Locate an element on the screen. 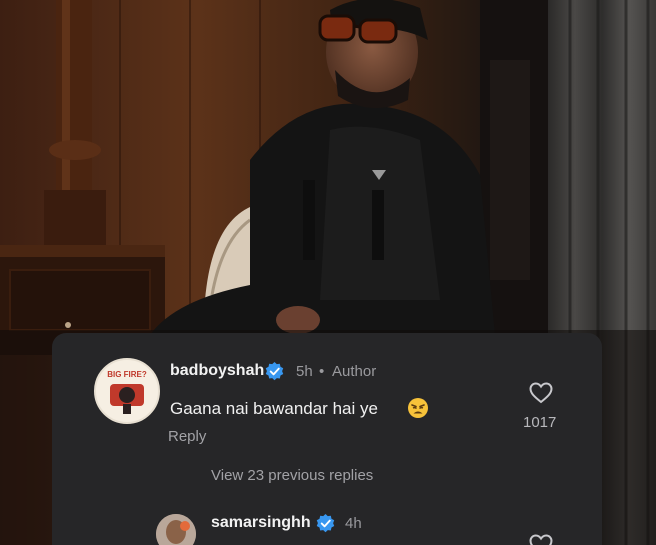  like-count: 1017 is located at coordinates (540, 422).